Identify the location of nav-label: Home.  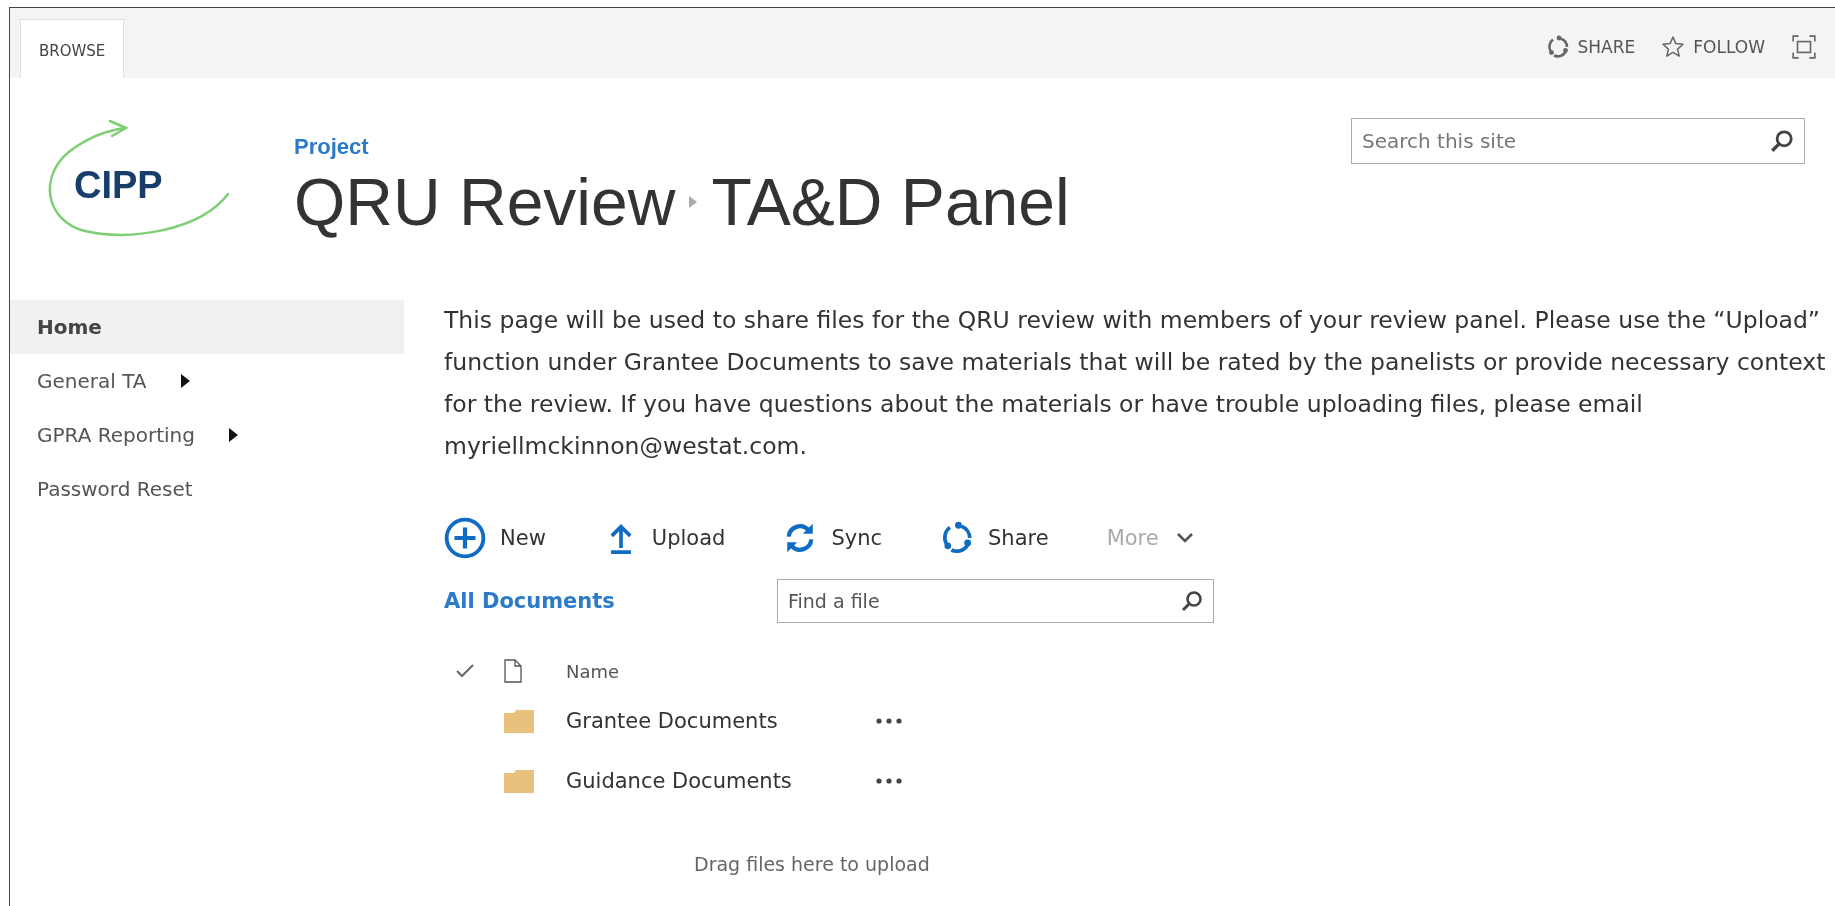
(69, 327).